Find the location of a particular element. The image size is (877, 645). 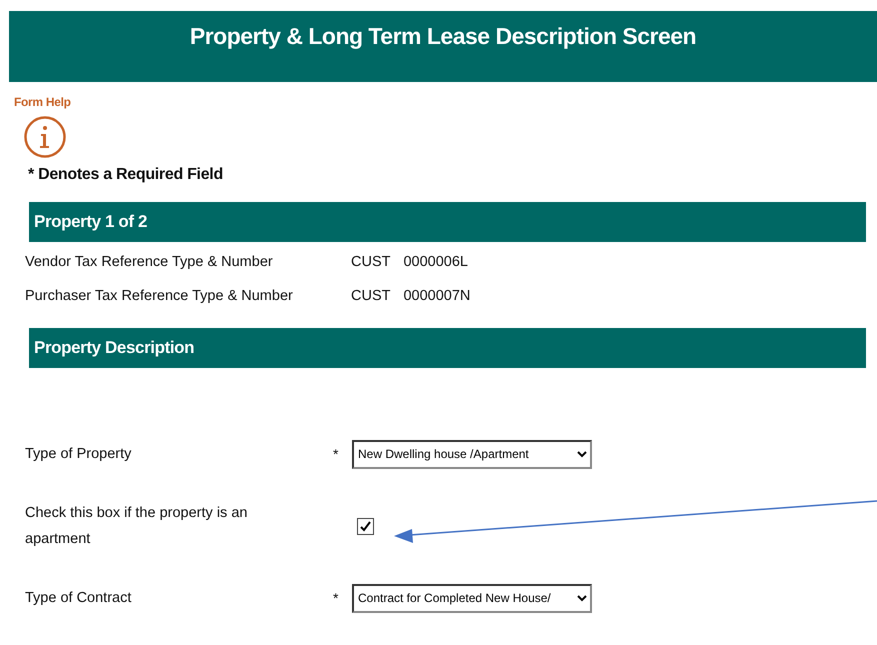

field-label: Type of Contract is located at coordinates (78, 598).